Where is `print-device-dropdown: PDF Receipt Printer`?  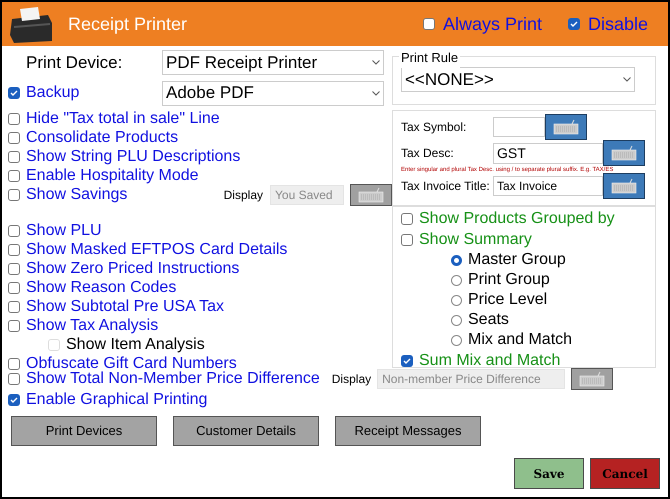 print-device-dropdown: PDF Receipt Printer is located at coordinates (273, 63).